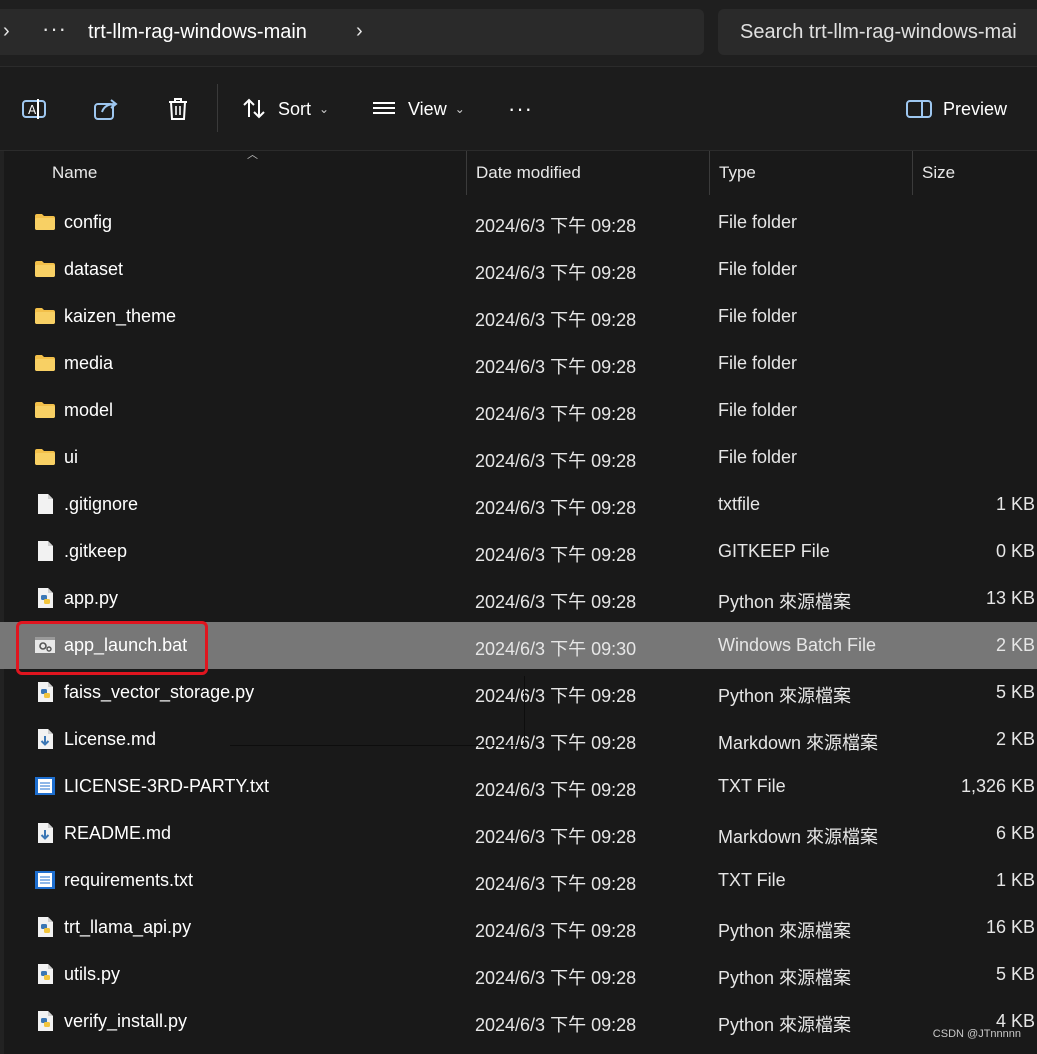 The image size is (1037, 1054). What do you see at coordinates (1010, 927) in the screenshot?
I see `file-size: 16 KB` at bounding box center [1010, 927].